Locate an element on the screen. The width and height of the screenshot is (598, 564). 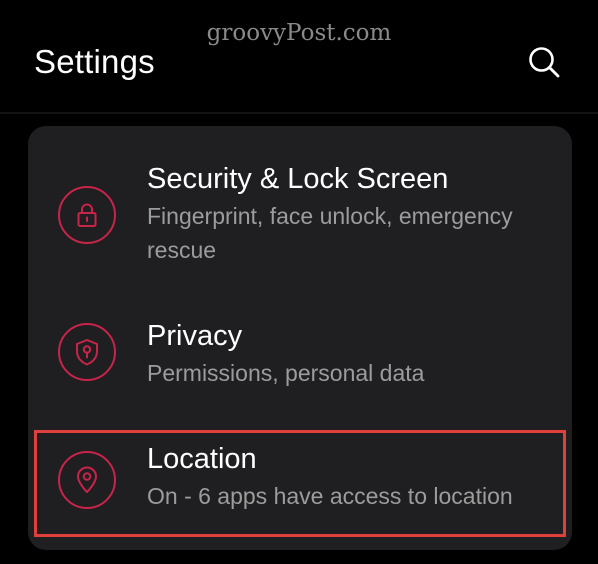
item-title: Privacy is located at coordinates (195, 336).